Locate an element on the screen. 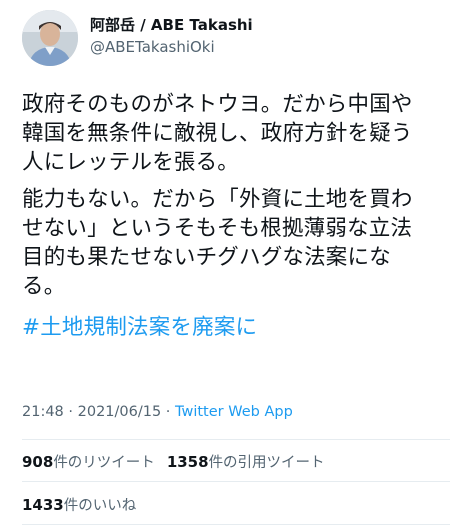 This screenshot has height=529, width=450. stats-row-shares: 908件のリツイート 1358件の引用ツイート is located at coordinates (173, 461).